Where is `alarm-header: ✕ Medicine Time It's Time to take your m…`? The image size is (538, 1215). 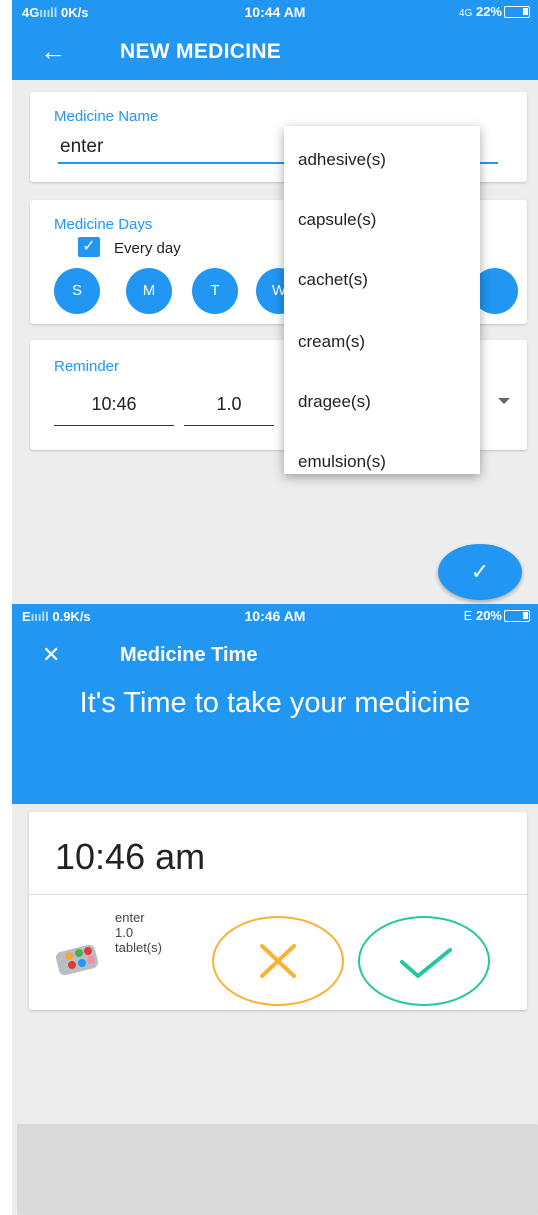
alarm-header: ✕ Medicine Time It's Time to take your m… is located at coordinates (275, 716).